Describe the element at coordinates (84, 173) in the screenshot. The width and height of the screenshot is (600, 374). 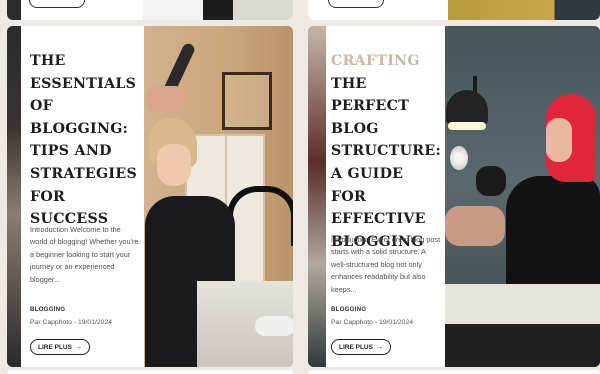
I see `title-line: STRATEGIES` at that location.